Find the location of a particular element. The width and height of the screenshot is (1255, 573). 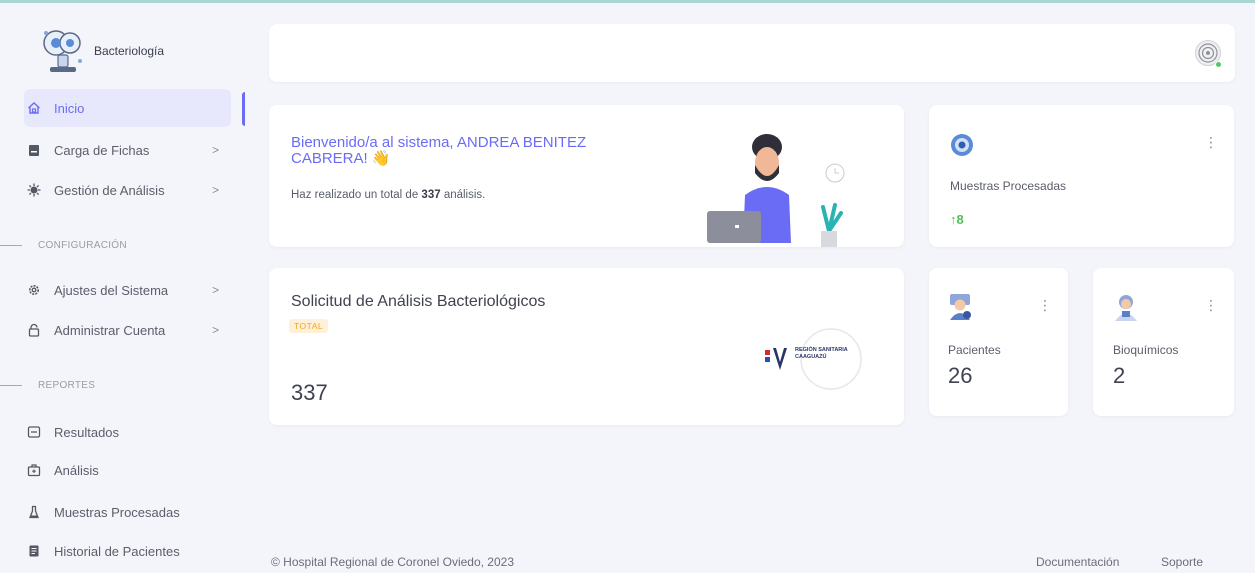

lock-icon is located at coordinates (34, 330).